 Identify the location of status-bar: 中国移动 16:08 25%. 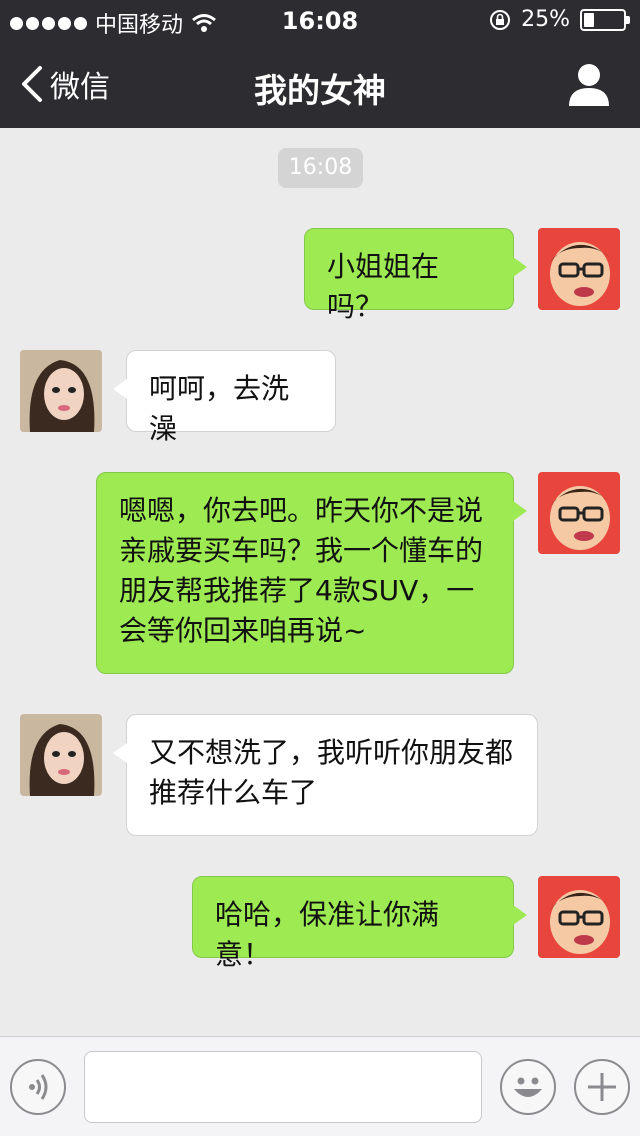
(320, 20).